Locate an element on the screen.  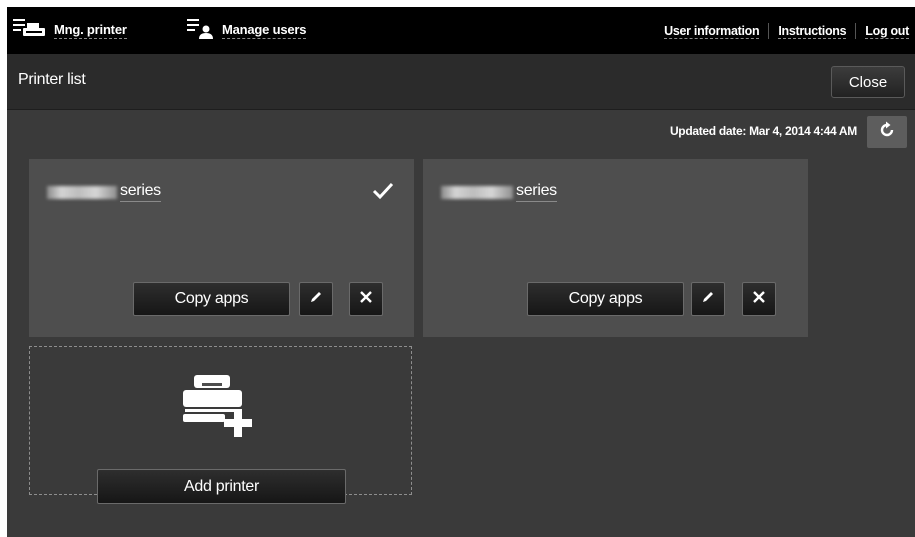
log-out-link: Log out is located at coordinates (885, 31).